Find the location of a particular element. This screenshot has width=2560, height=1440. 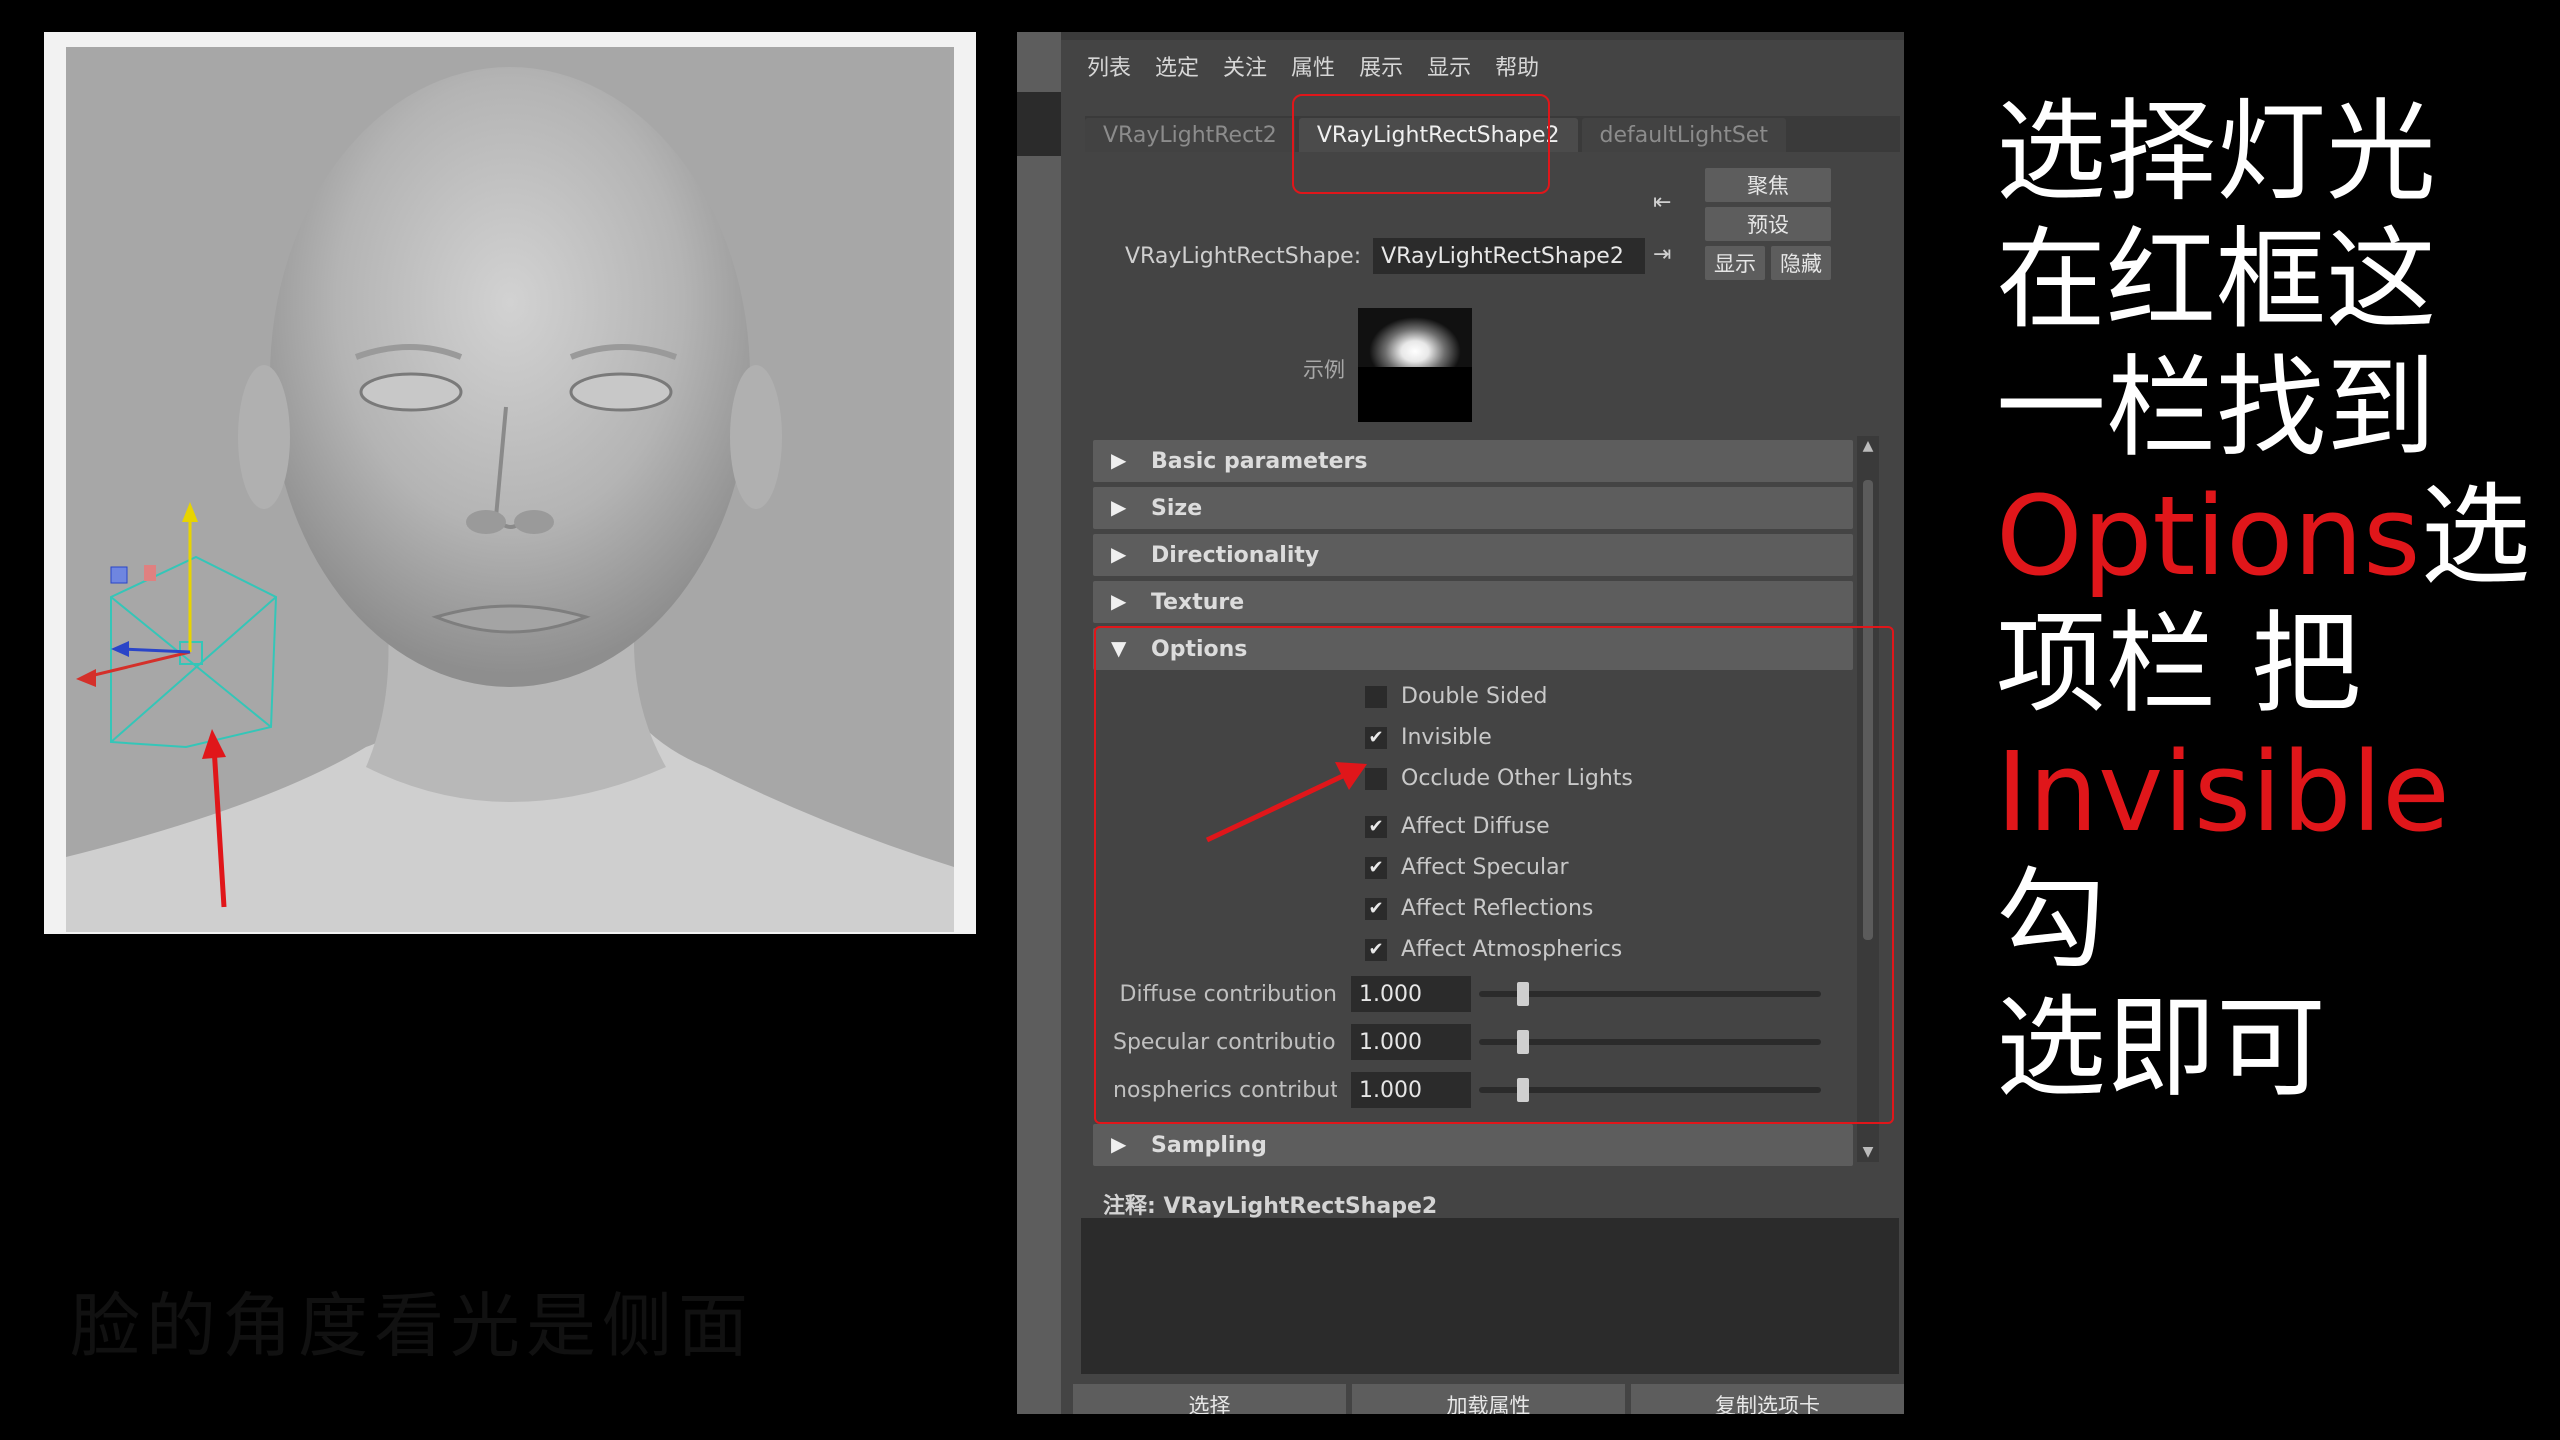

instruction-line-6: Invisible勾 is located at coordinates (2223, 856).